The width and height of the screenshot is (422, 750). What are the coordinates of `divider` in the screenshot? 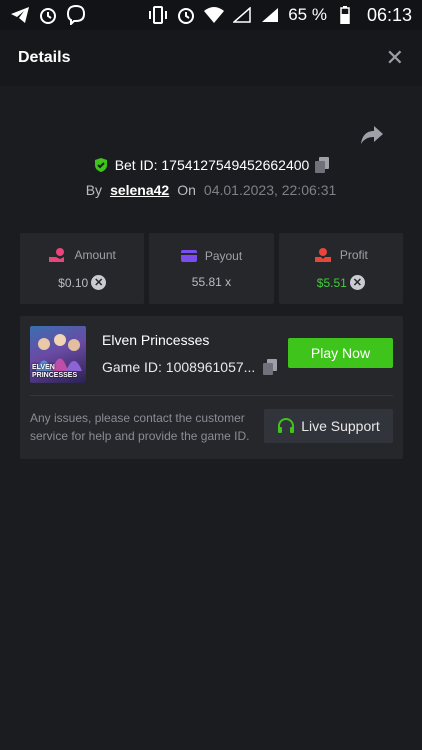 It's located at (211, 395).